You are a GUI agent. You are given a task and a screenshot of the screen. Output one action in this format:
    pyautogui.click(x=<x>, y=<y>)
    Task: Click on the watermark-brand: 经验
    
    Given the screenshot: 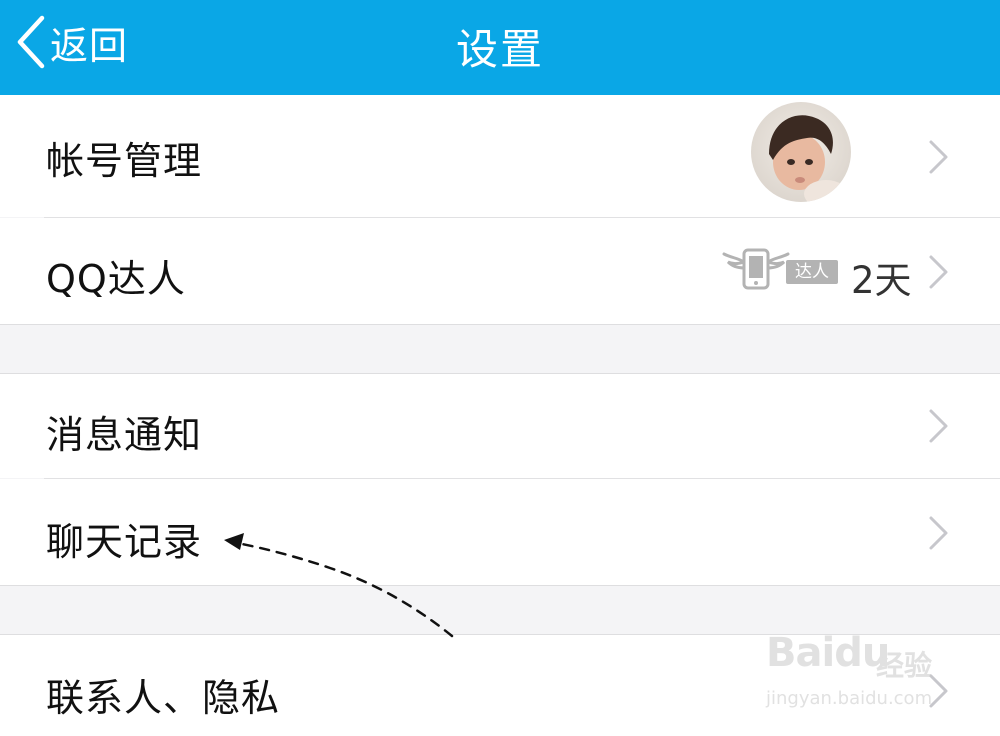 What is the action you would take?
    pyautogui.click(x=904, y=665)
    